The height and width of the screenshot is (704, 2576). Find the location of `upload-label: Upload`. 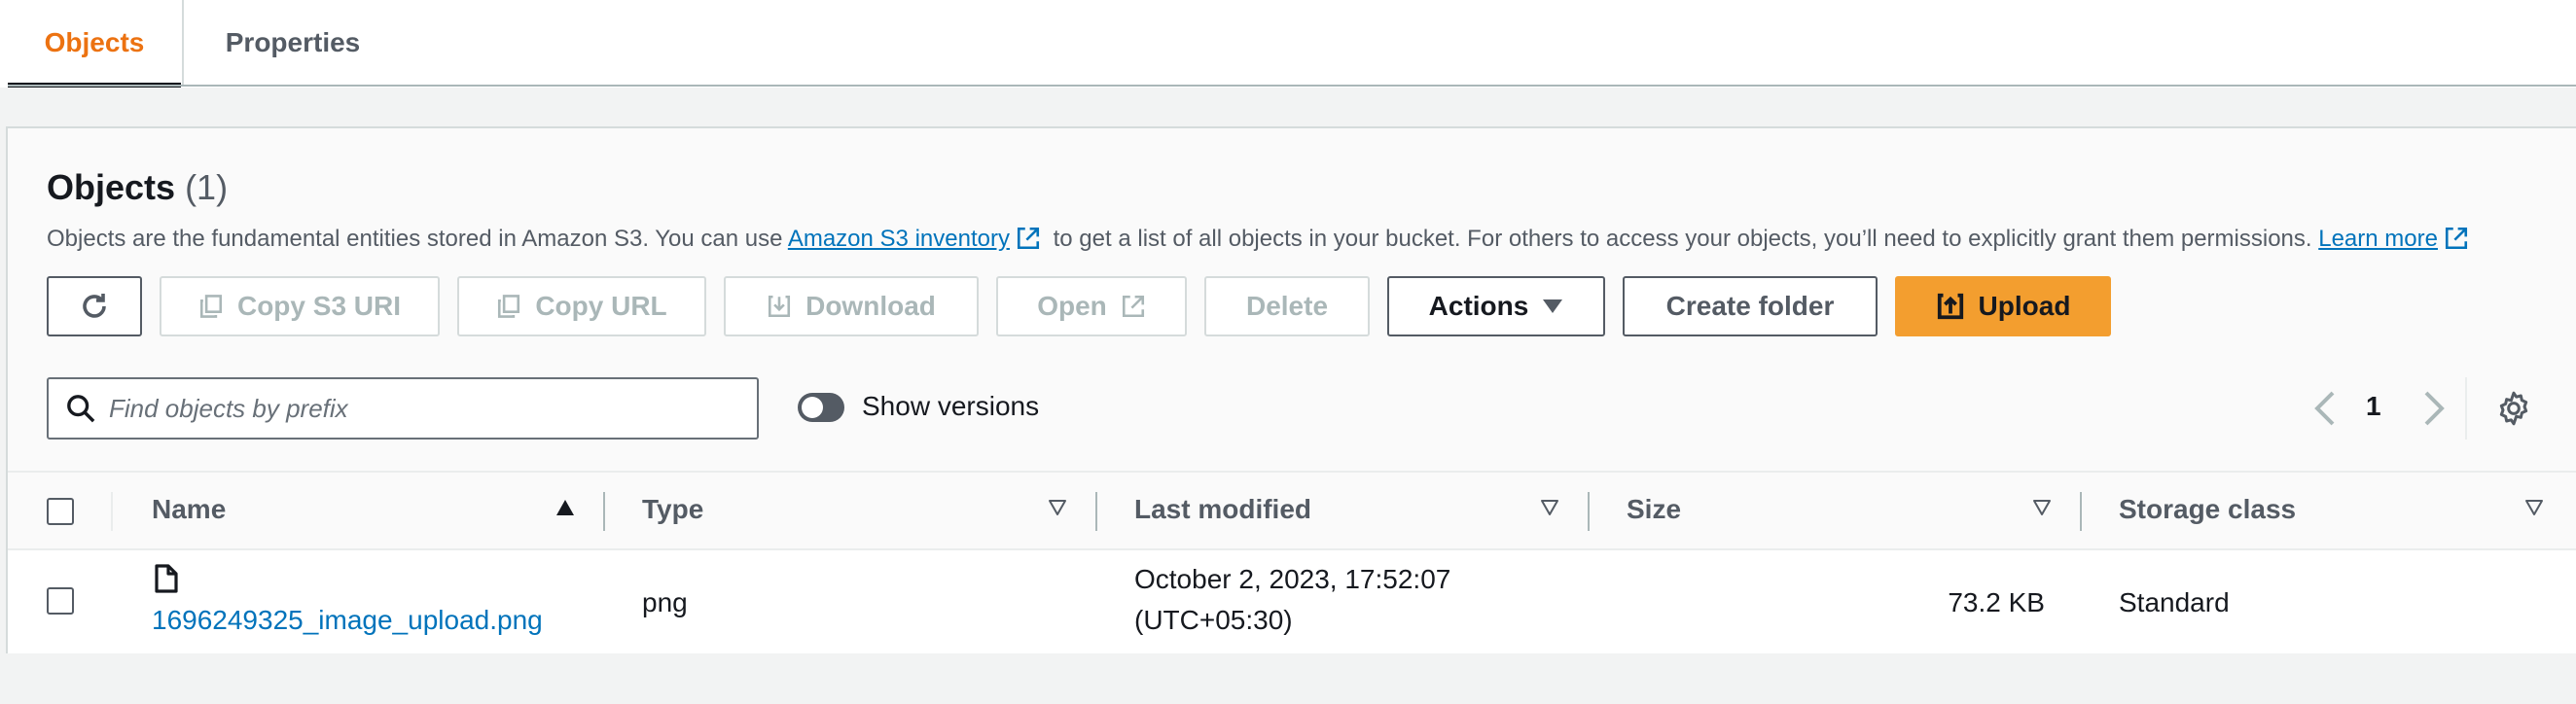

upload-label: Upload is located at coordinates (2024, 306).